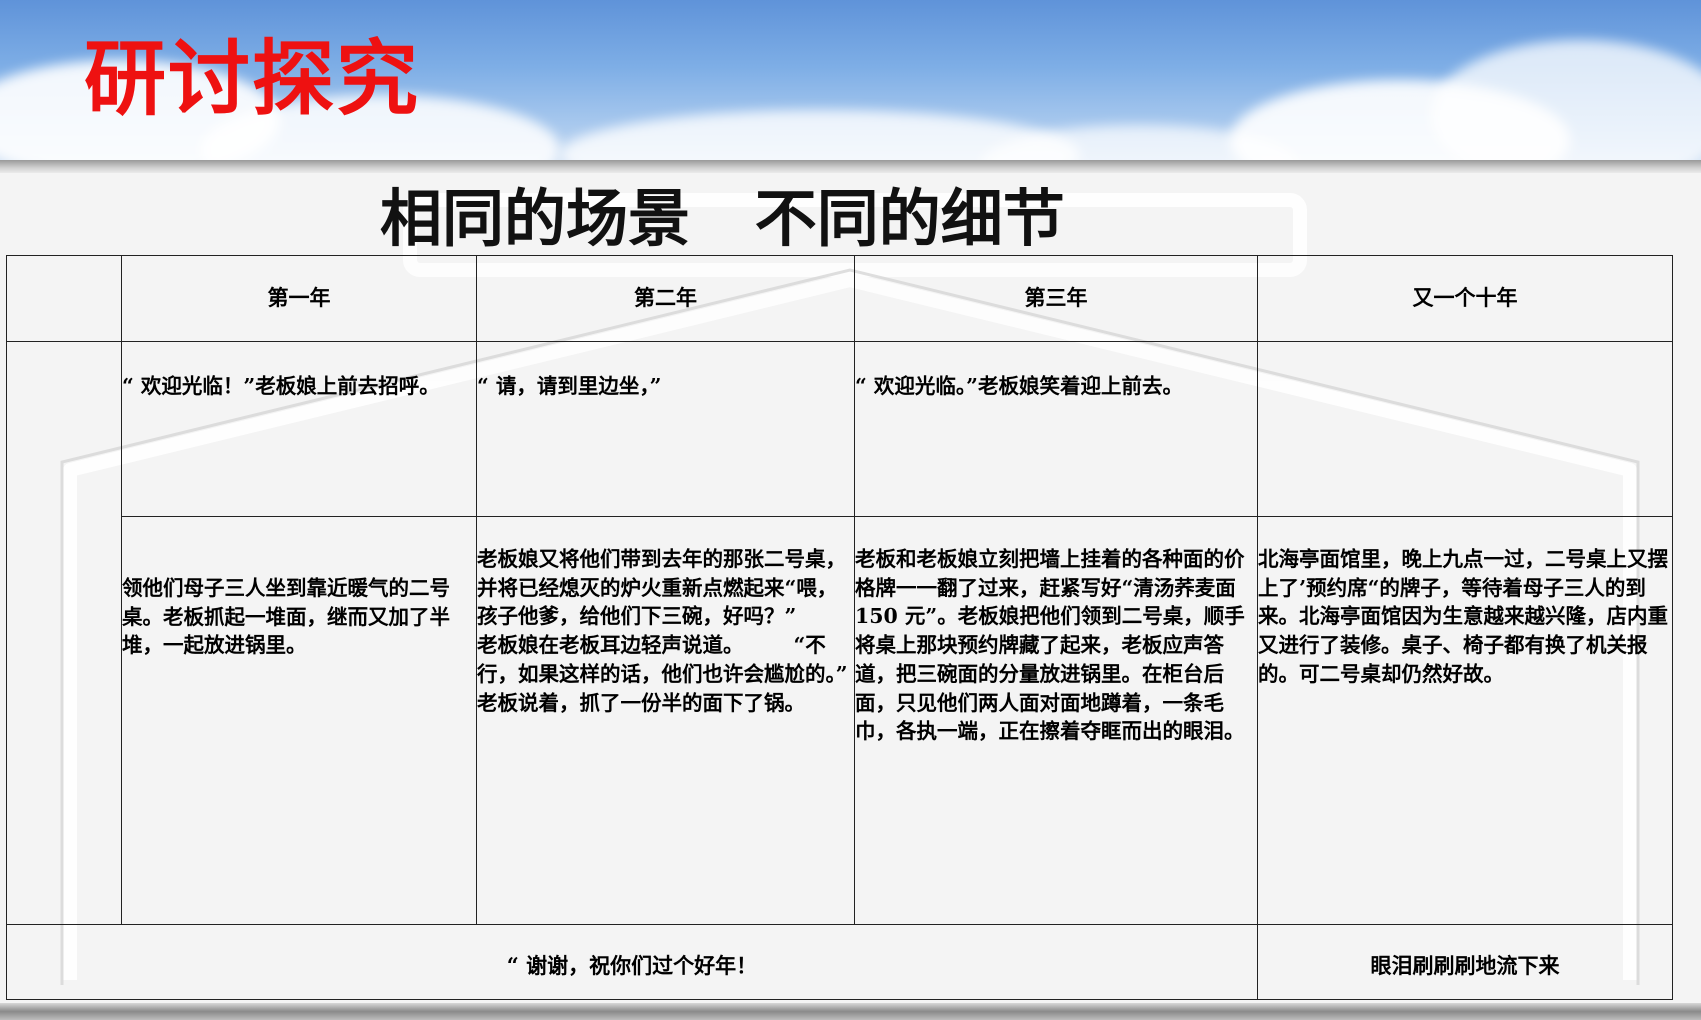 Image resolution: width=1701 pixels, height=1020 pixels. What do you see at coordinates (1565, 104) in the screenshot?
I see `cloud-decoration` at bounding box center [1565, 104].